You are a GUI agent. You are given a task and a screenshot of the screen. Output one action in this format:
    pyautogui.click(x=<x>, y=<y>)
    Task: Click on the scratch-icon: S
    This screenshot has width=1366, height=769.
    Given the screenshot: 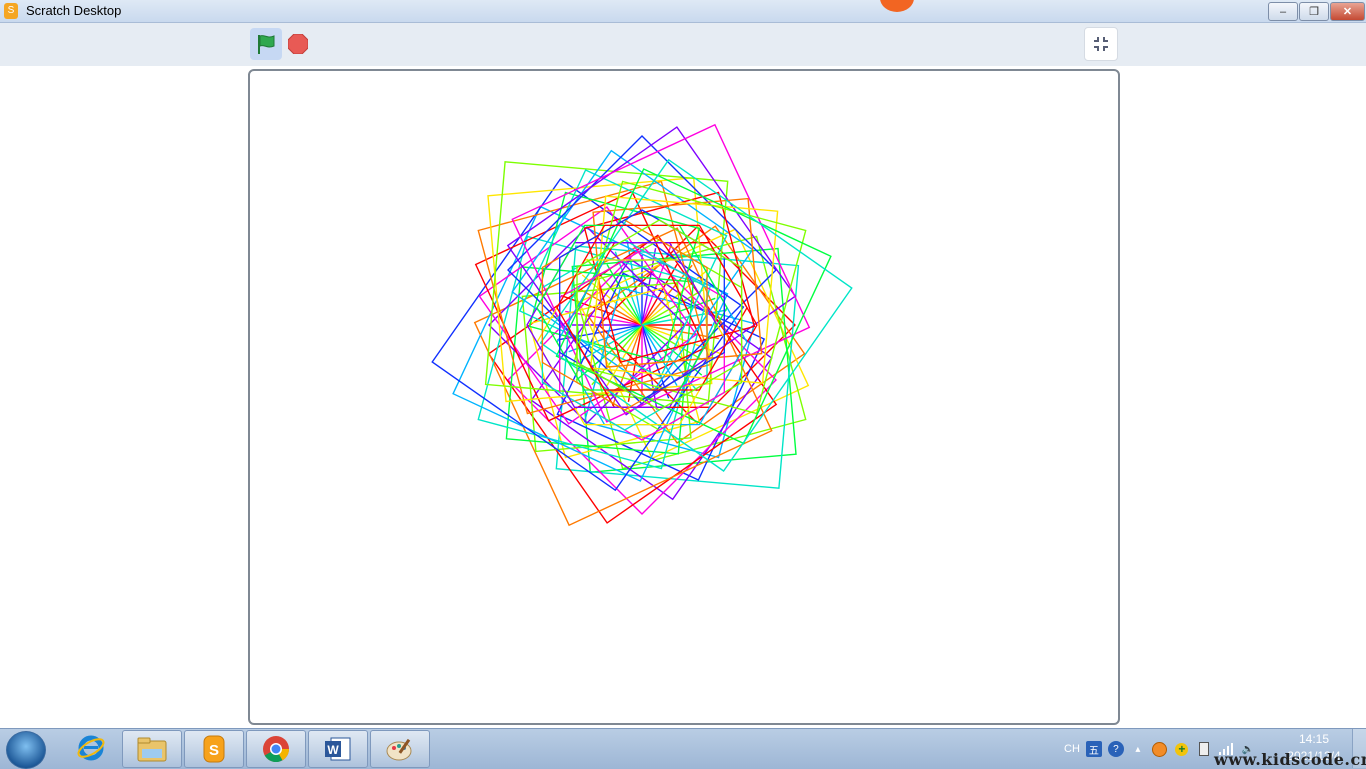 What is the action you would take?
    pyautogui.click(x=214, y=749)
    